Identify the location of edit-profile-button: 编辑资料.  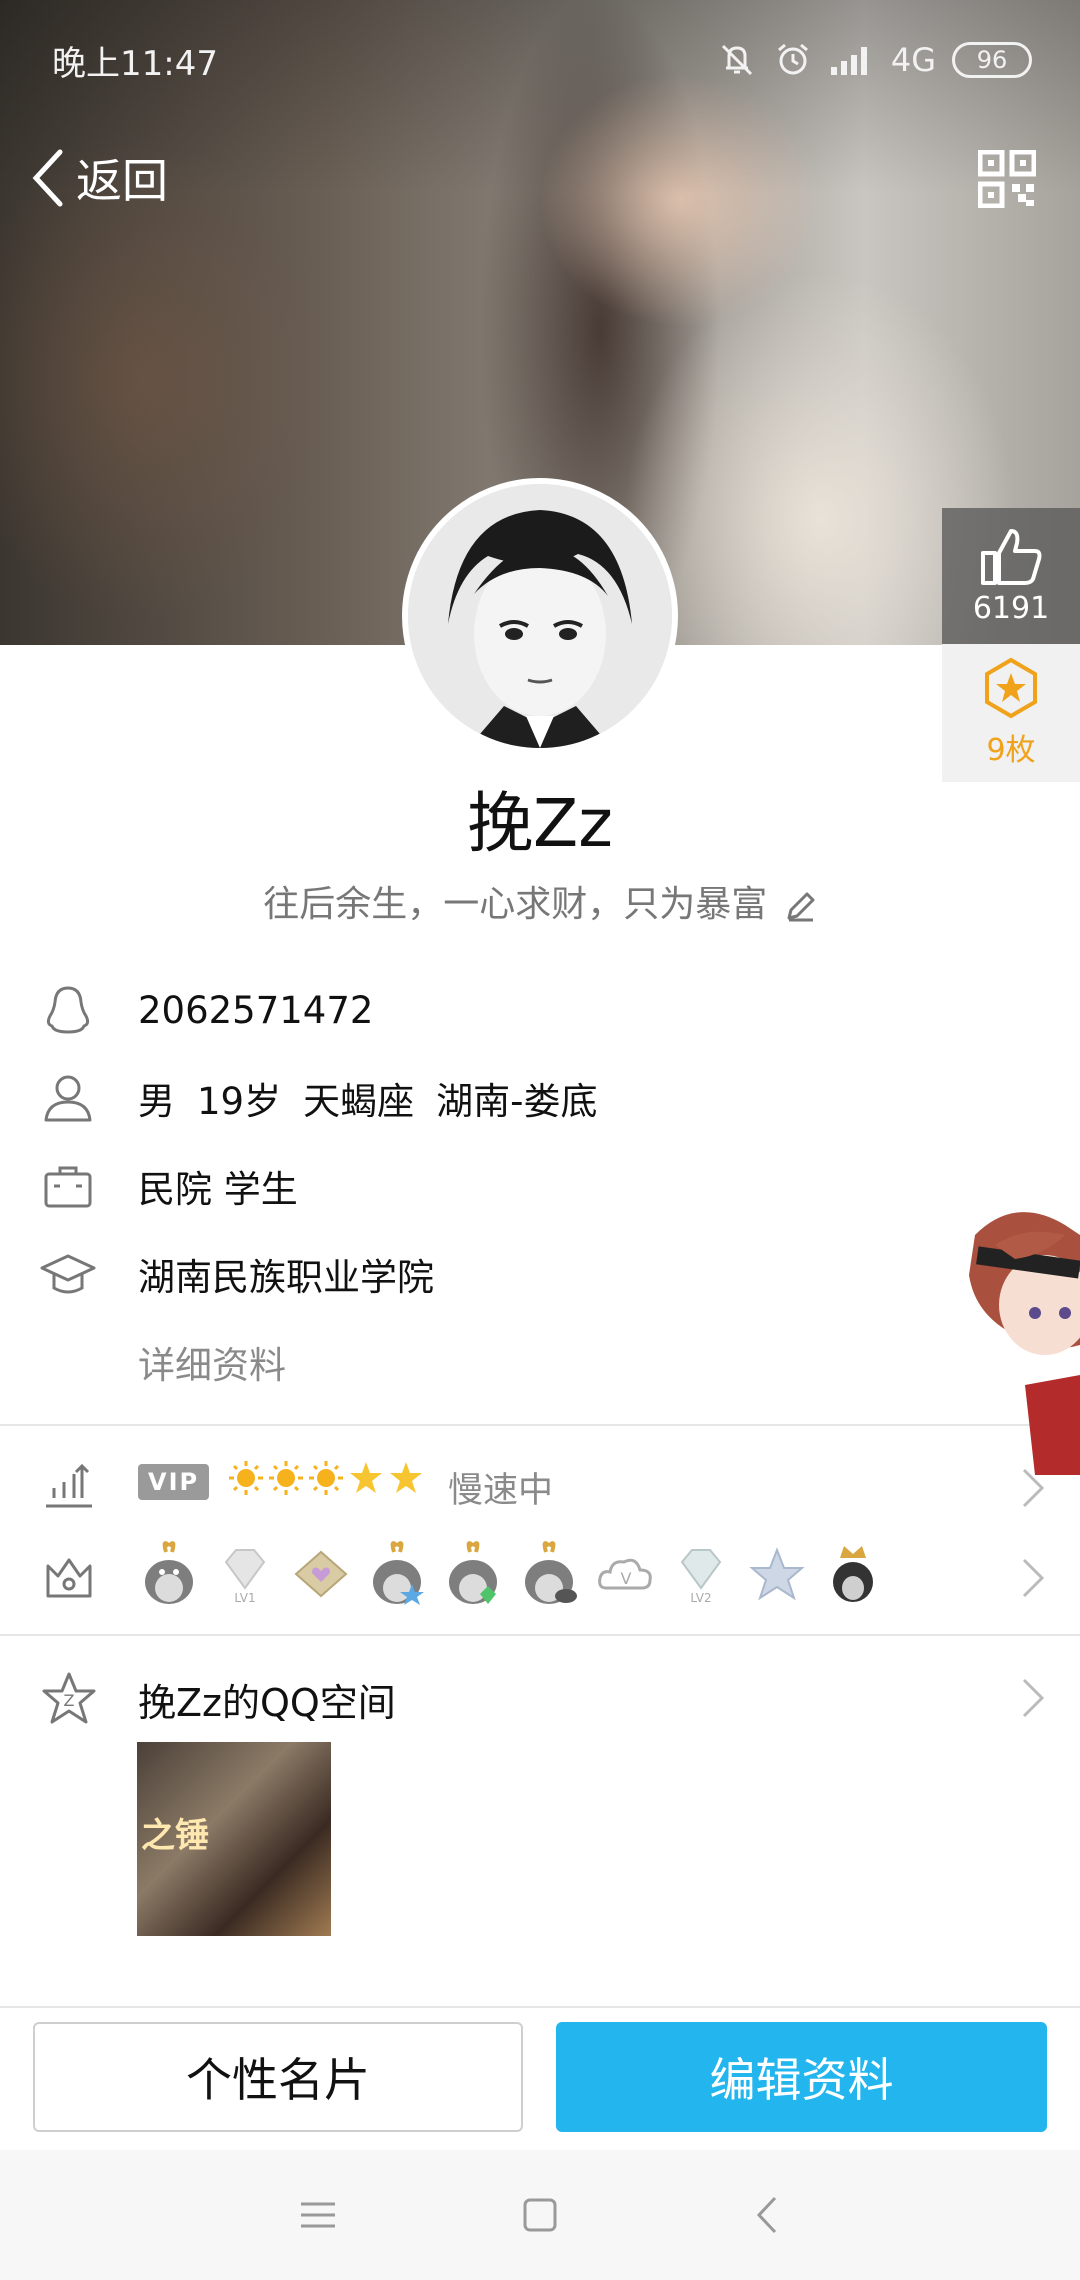
(801, 2077).